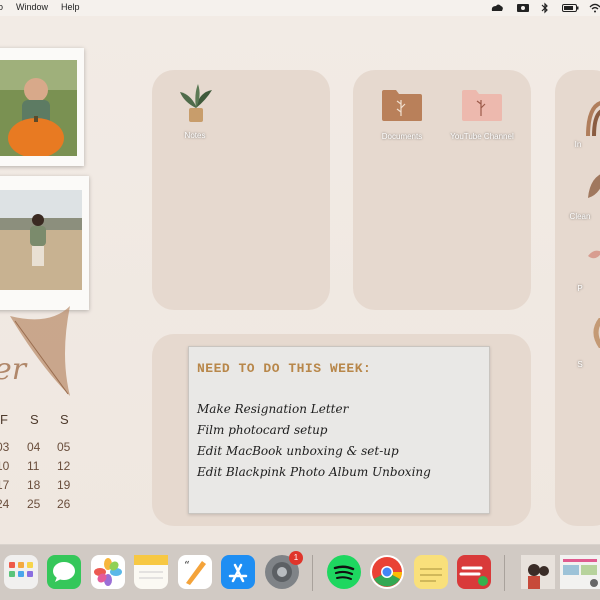  I want to click on todo-title: NEED TO DO THIS WEEK:, so click(284, 368).